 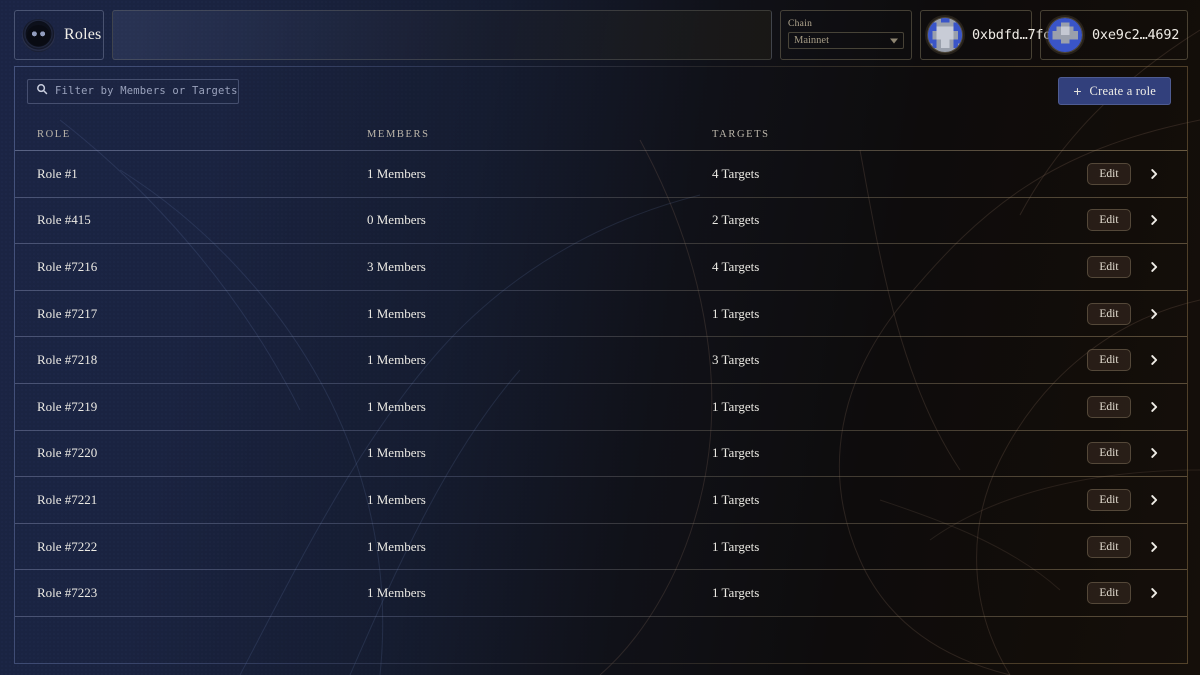 I want to click on create-role-label: Create a role, so click(x=1122, y=90).